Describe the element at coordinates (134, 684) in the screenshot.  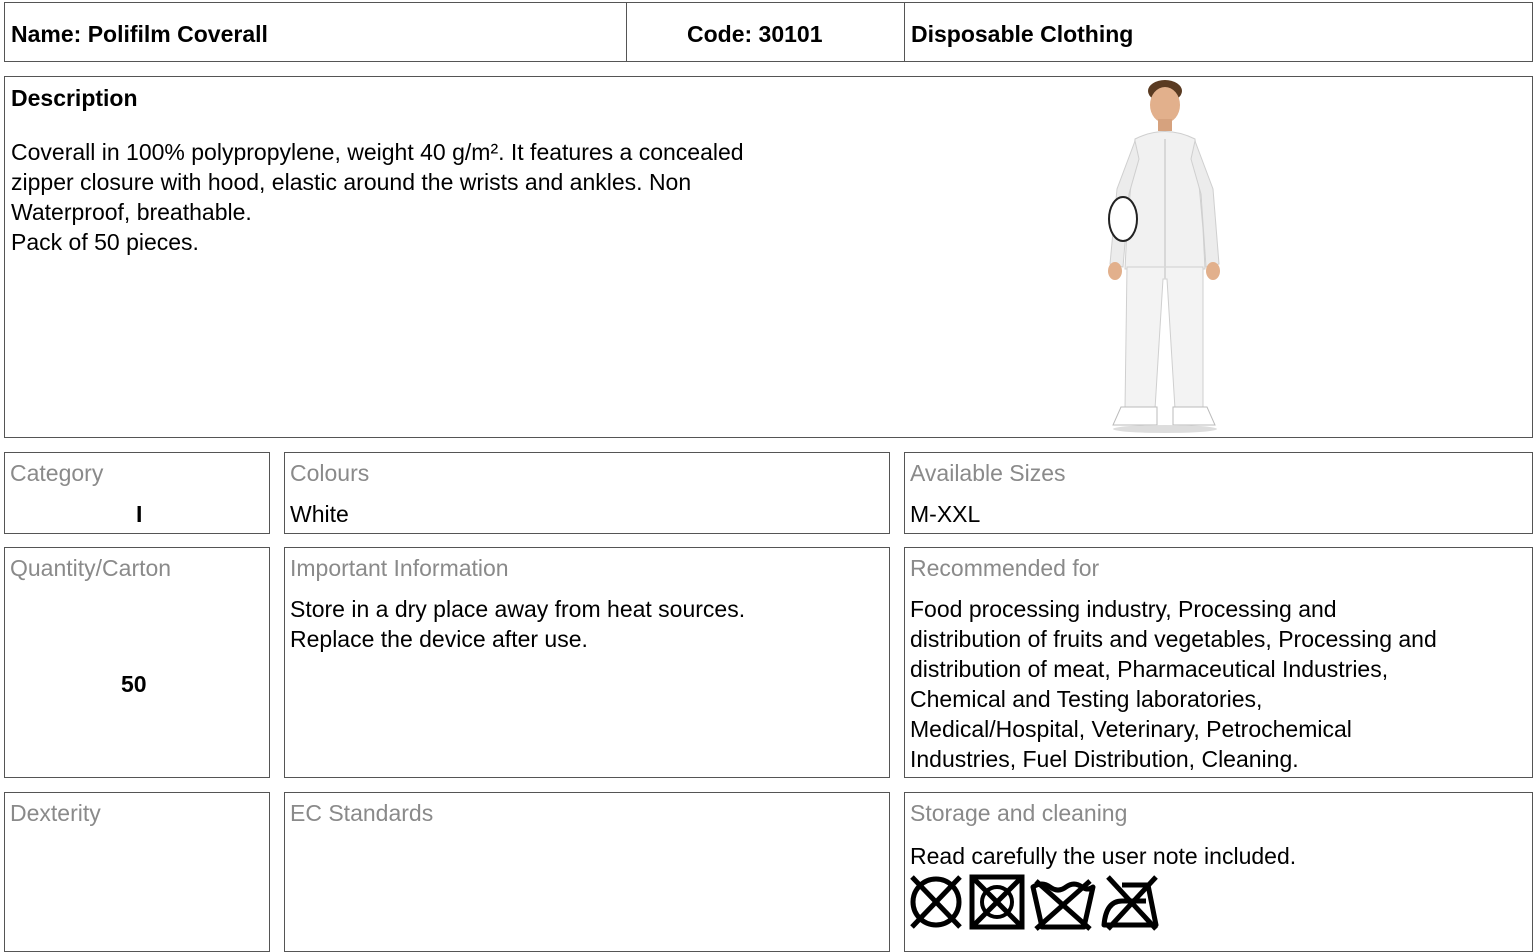
I see `quantity-value: 50` at that location.